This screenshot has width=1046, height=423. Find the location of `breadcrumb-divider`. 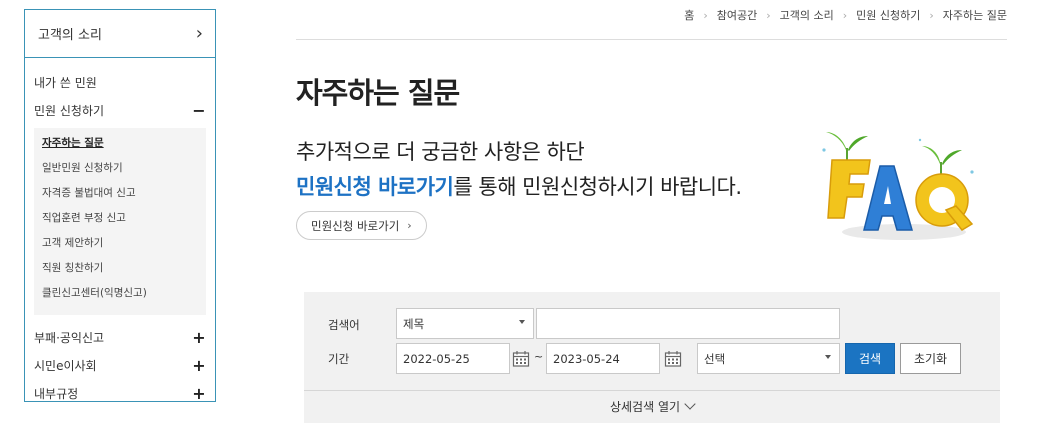

breadcrumb-divider is located at coordinates (651, 39).